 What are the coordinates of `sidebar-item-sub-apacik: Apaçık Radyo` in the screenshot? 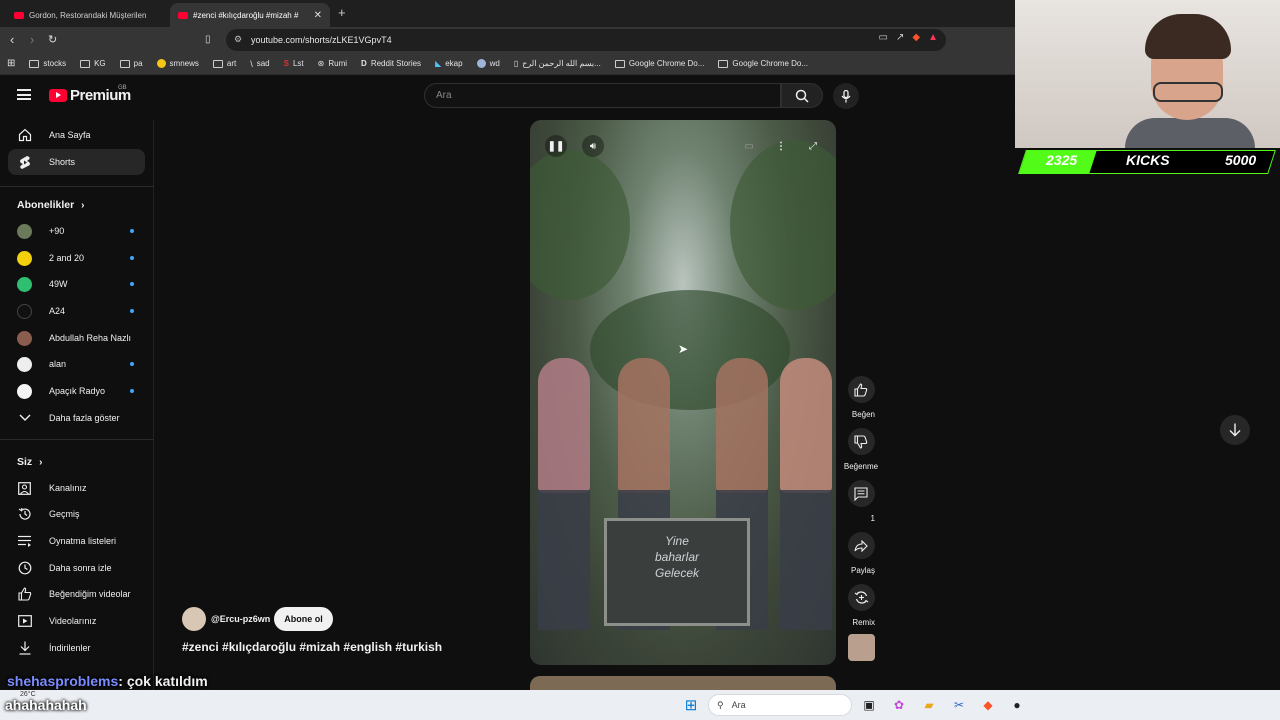 It's located at (76, 391).